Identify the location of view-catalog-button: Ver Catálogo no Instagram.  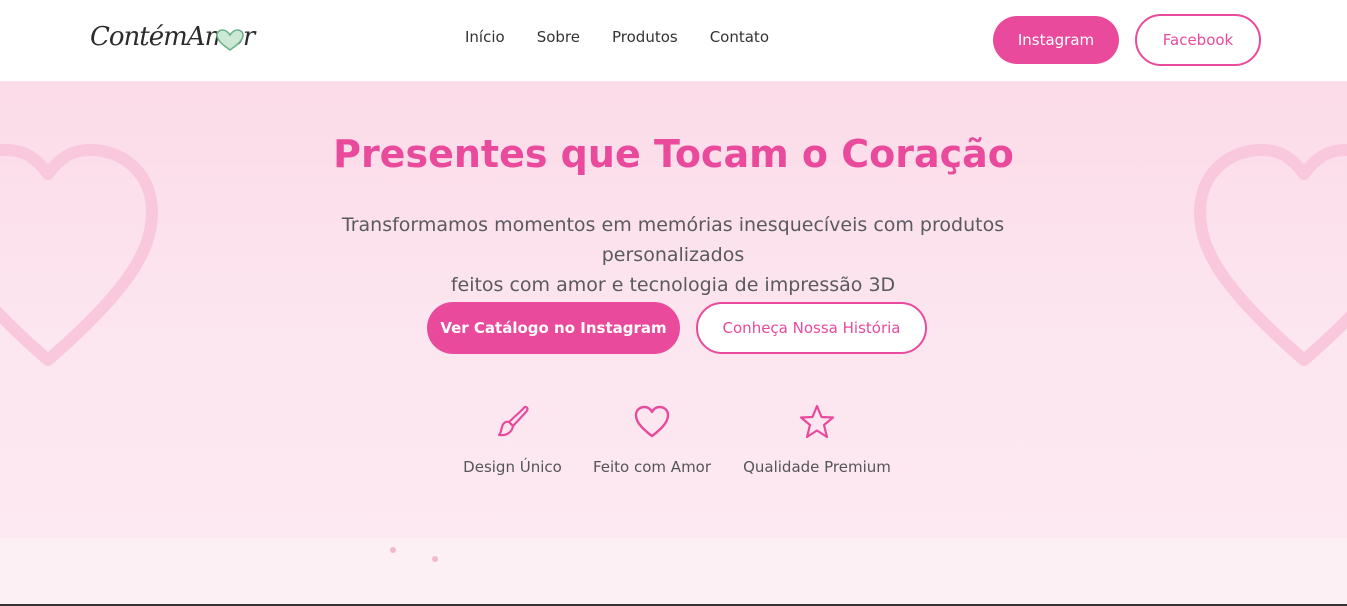
(553, 328).